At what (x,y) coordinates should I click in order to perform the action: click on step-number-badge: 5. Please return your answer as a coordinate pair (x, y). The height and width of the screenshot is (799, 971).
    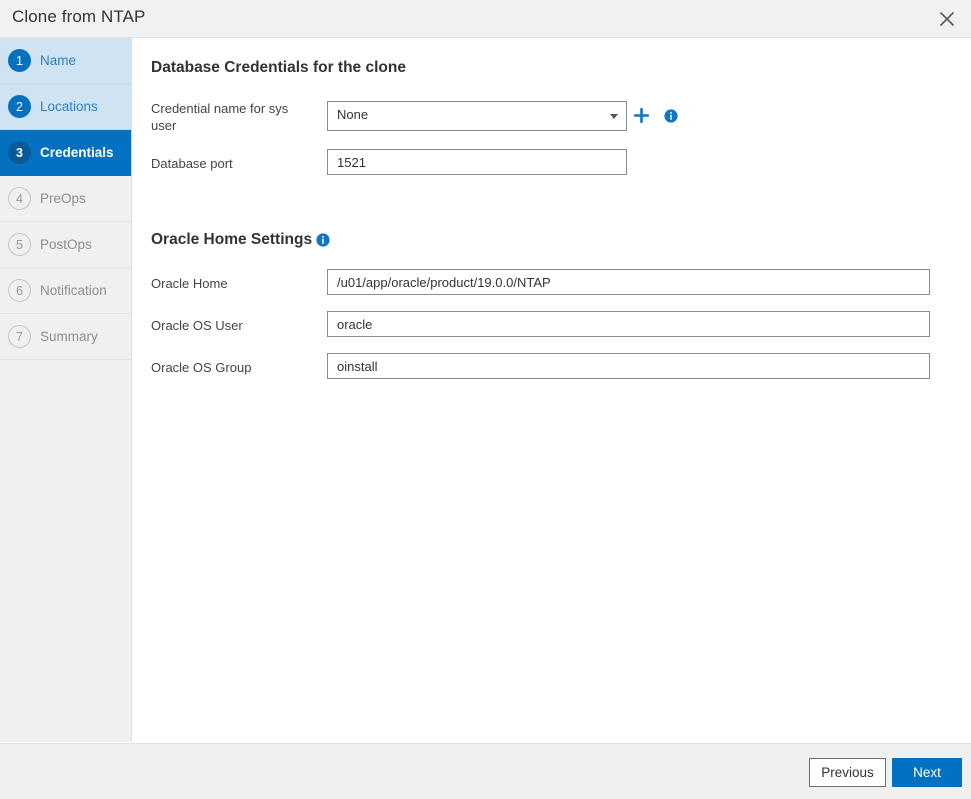
    Looking at the image, I should click on (19, 244).